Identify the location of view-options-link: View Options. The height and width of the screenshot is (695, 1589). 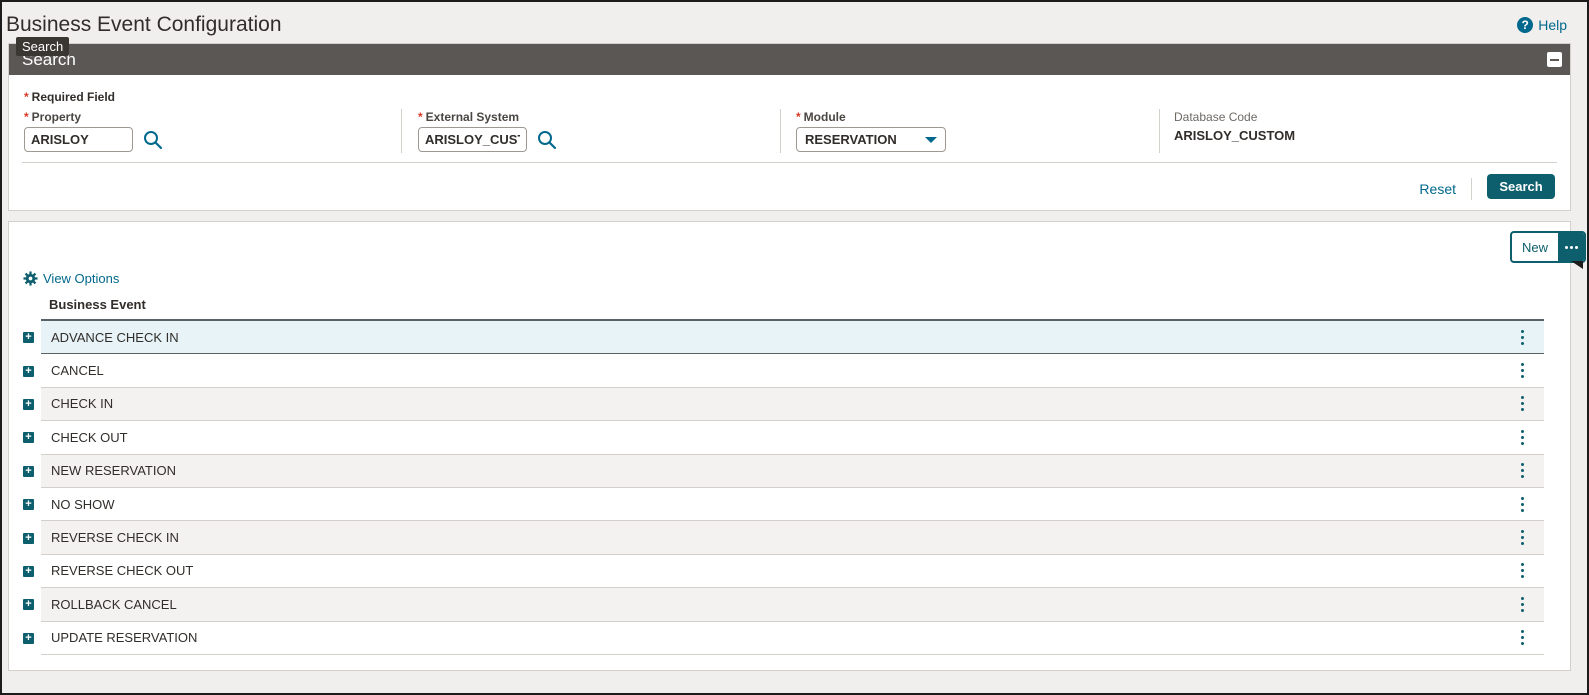
(71, 278).